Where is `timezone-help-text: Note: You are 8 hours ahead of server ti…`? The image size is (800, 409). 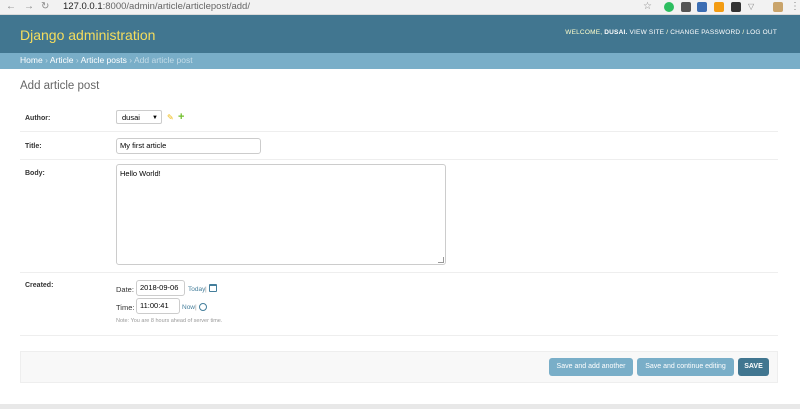
timezone-help-text: Note: You are 8 hours ahead of server ti… is located at coordinates (169, 321).